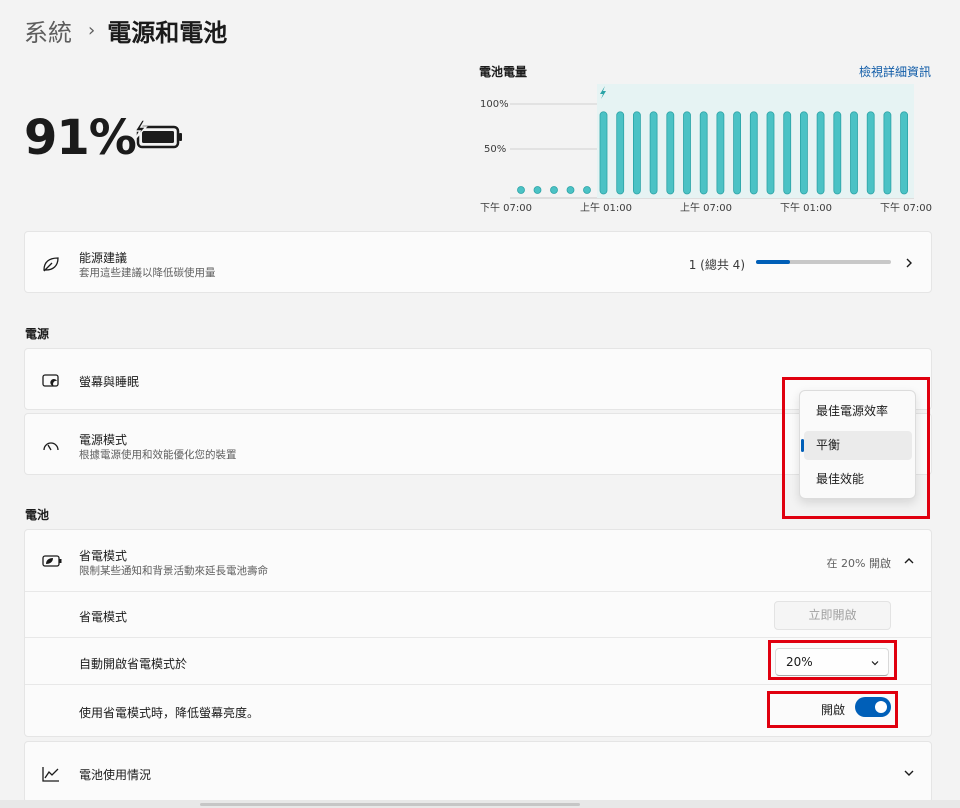 Image resolution: width=960 pixels, height=808 pixels. Describe the element at coordinates (495, 149) in the screenshot. I see `y-tick-label: 50%` at that location.